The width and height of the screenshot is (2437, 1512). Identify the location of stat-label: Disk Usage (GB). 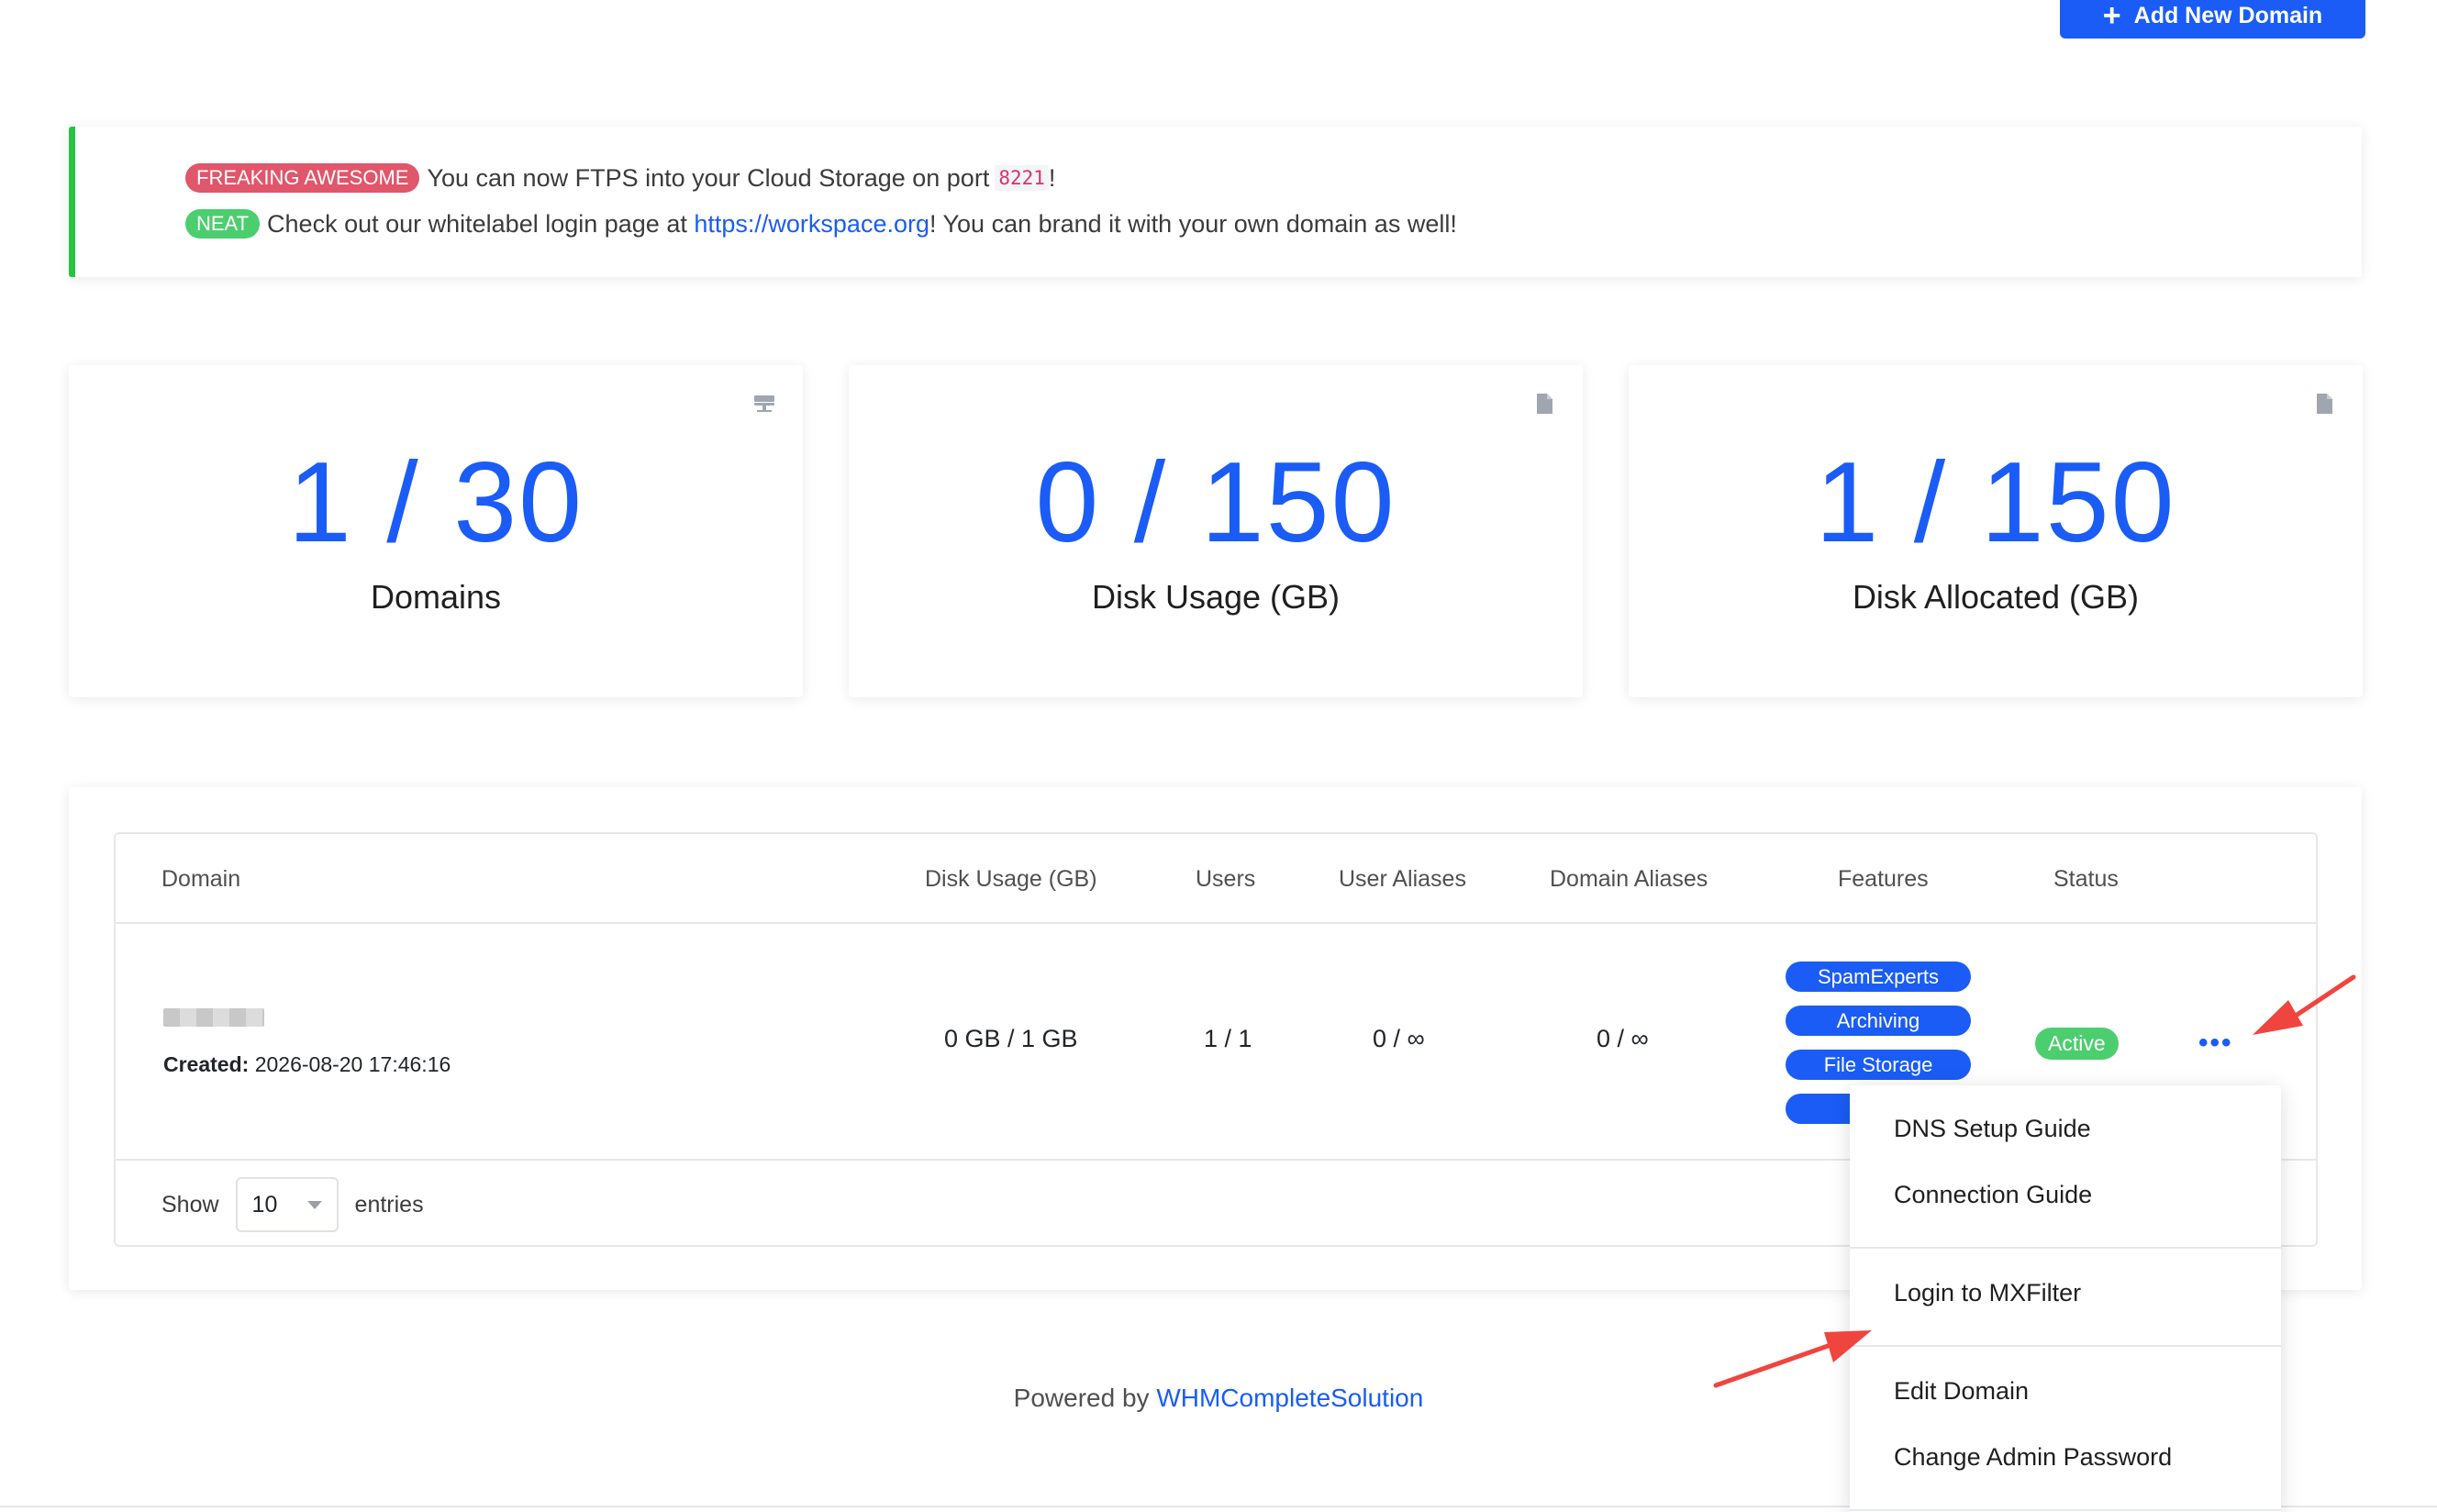
(1216, 597).